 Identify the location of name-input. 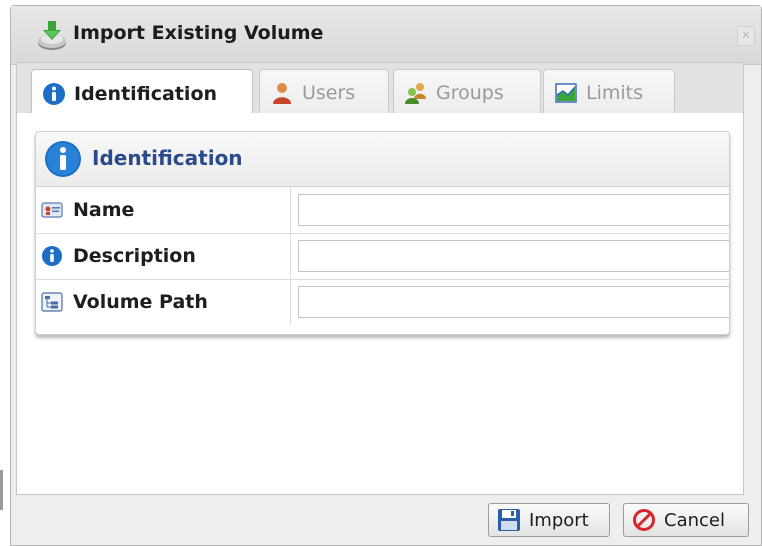
(513, 210).